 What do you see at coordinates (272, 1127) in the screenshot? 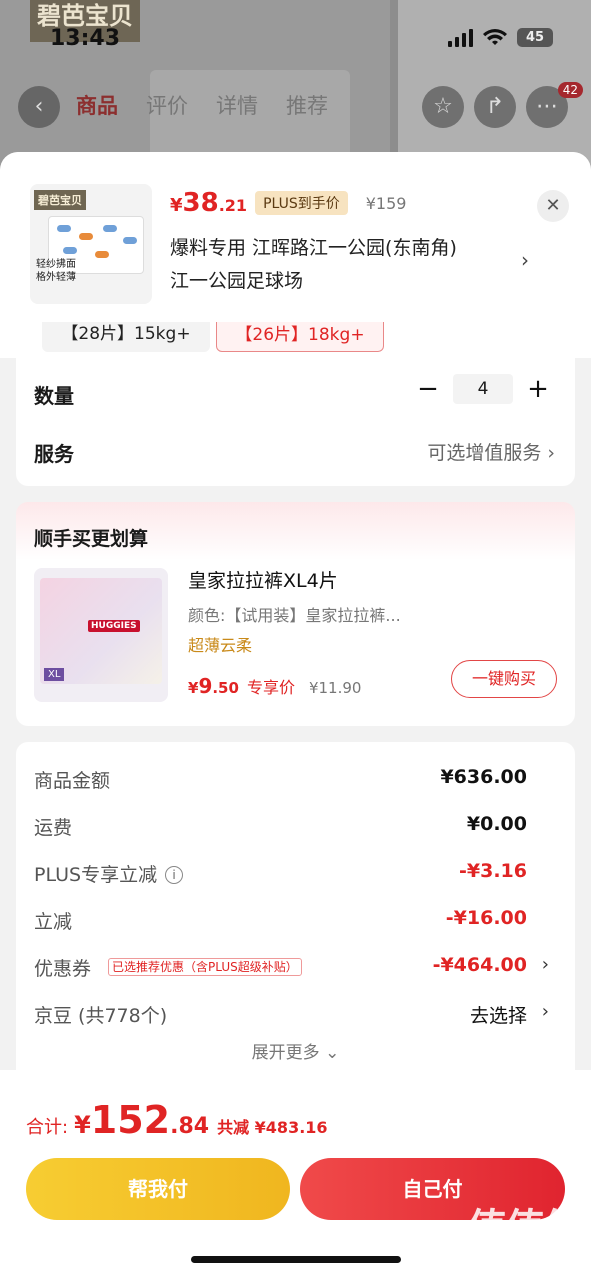
I see `total-savings: 共减 ¥483.16` at bounding box center [272, 1127].